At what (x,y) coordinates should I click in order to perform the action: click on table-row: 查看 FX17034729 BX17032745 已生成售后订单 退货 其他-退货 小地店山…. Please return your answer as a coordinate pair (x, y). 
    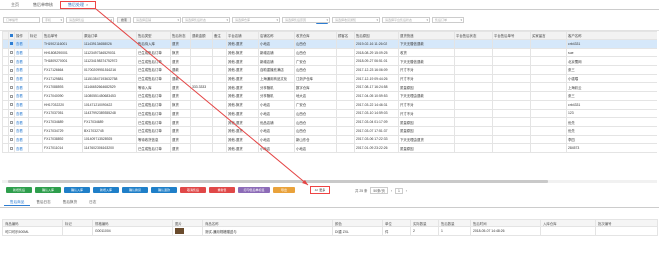
    Looking at the image, I should click on (329, 130).